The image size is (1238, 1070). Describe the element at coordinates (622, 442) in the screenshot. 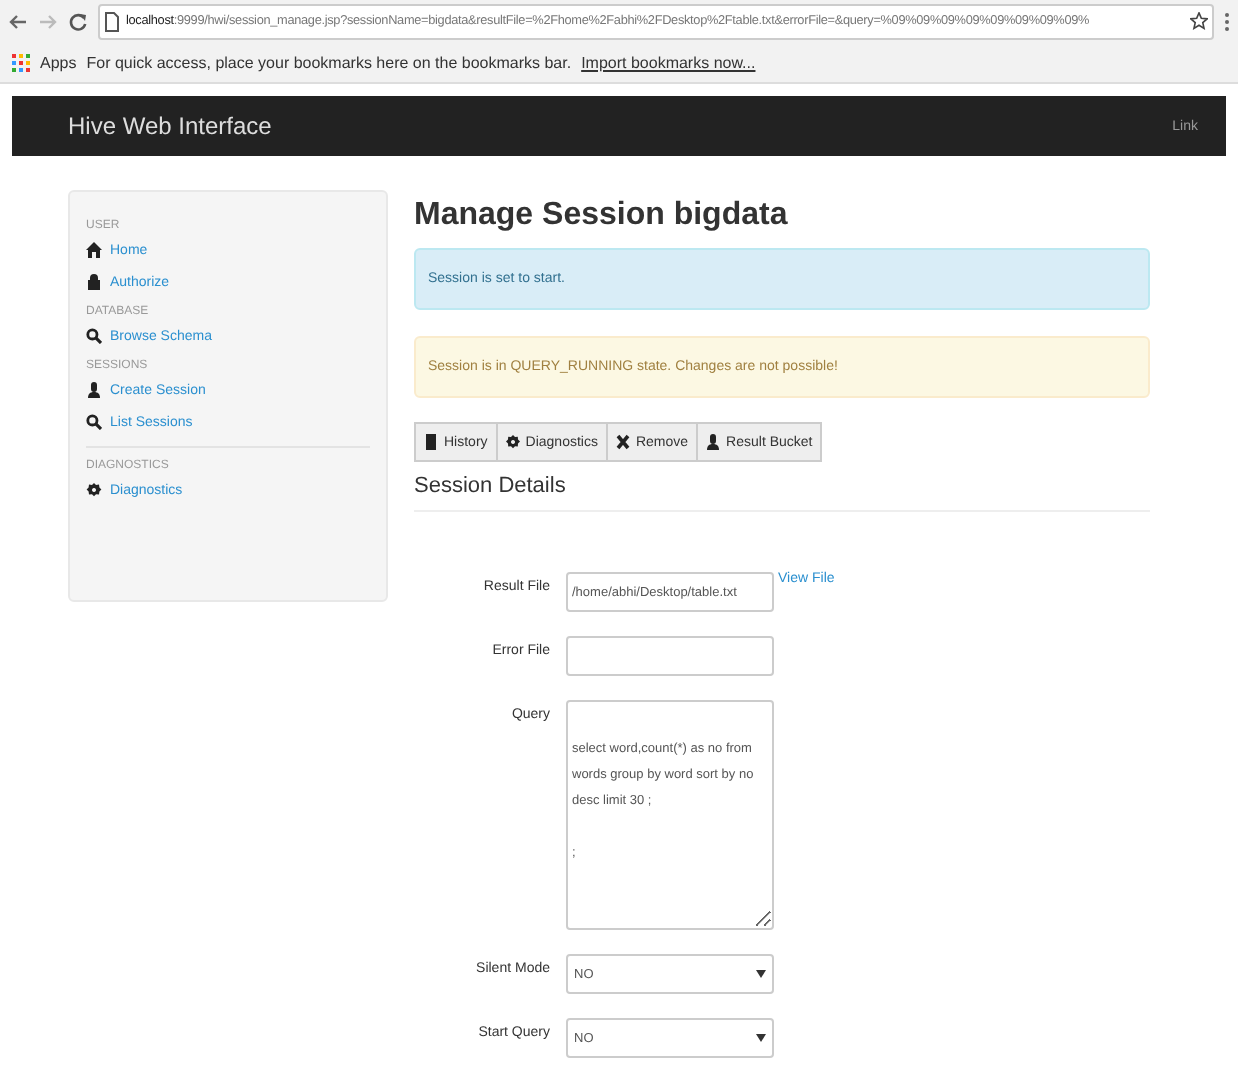

I see `x-icon` at that location.